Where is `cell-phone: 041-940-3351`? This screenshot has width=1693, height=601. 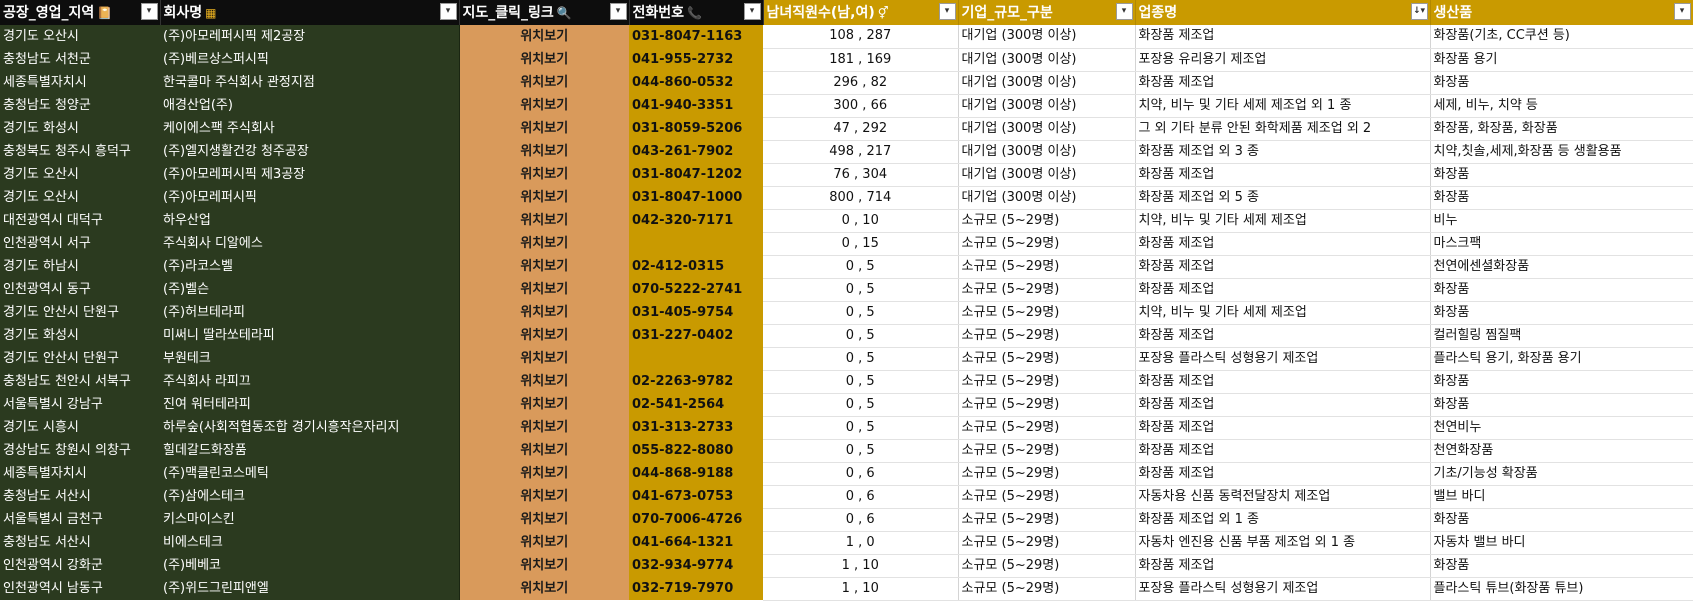
cell-phone: 041-940-3351 is located at coordinates (696, 105).